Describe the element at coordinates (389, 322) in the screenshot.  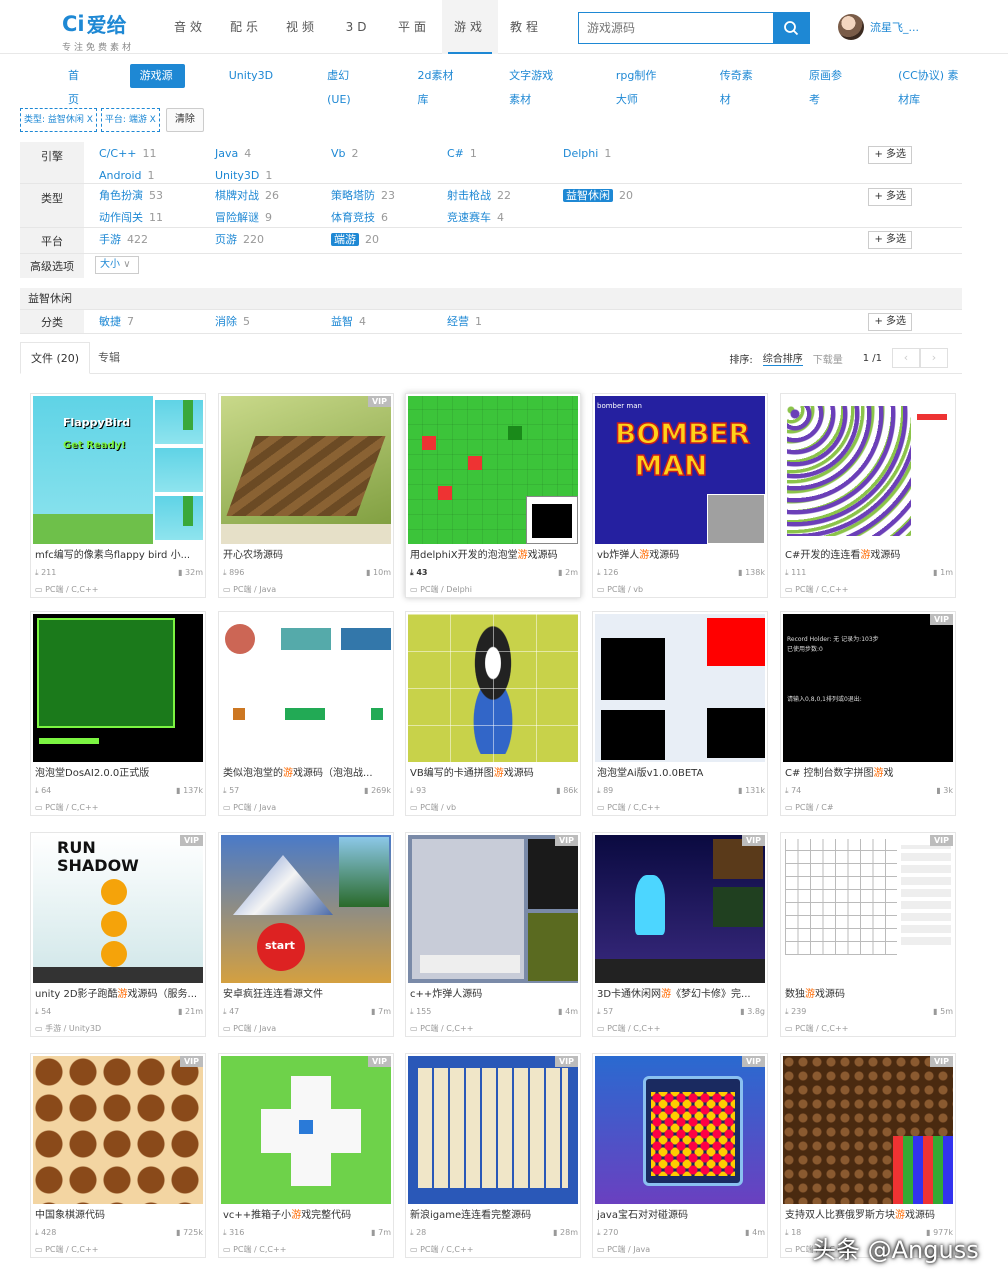
I see `filter-option: 益智 4` at that location.